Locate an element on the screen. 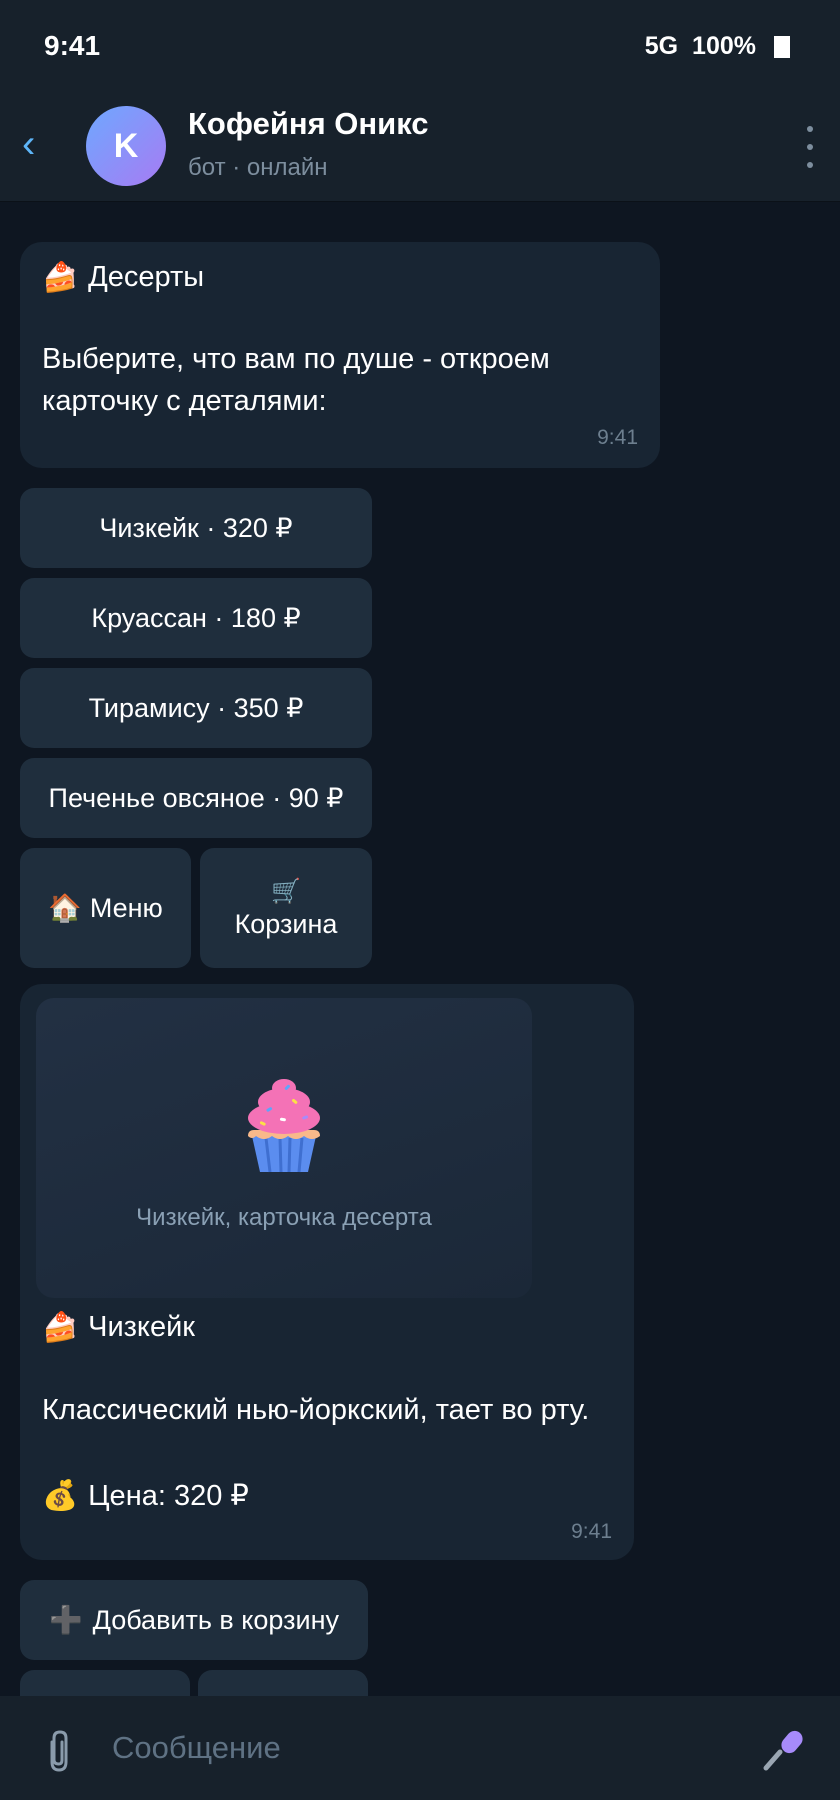 This screenshot has width=840, height=1800. cart-icon: 🛒 is located at coordinates (286, 890).